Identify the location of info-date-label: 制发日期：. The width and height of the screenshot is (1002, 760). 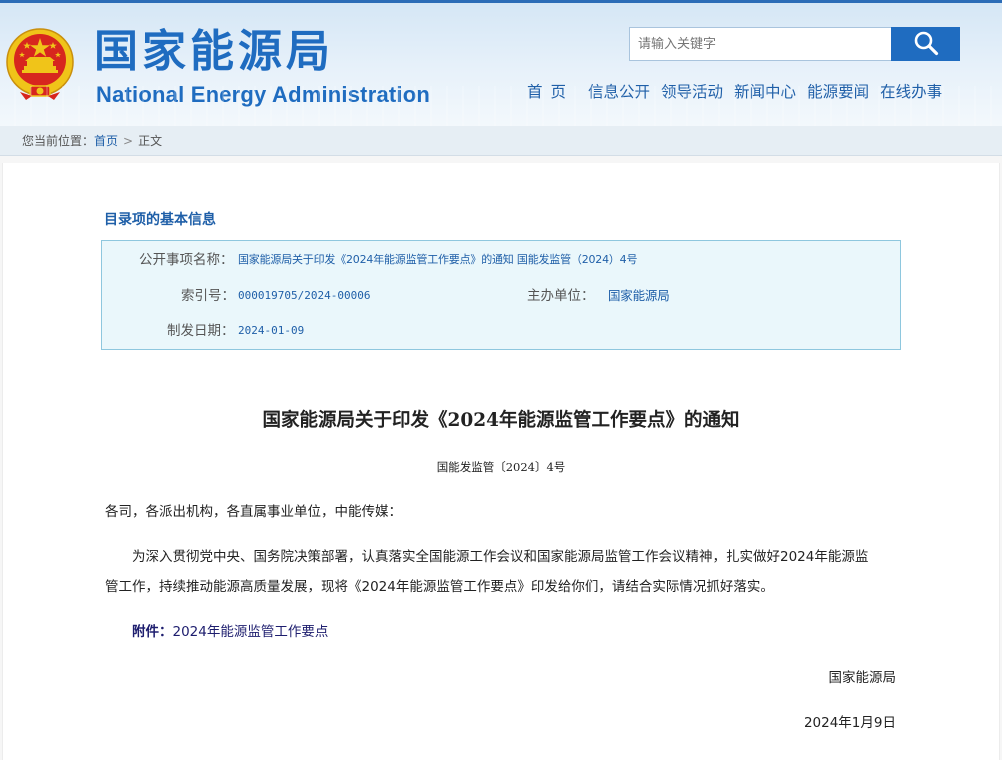
(201, 331).